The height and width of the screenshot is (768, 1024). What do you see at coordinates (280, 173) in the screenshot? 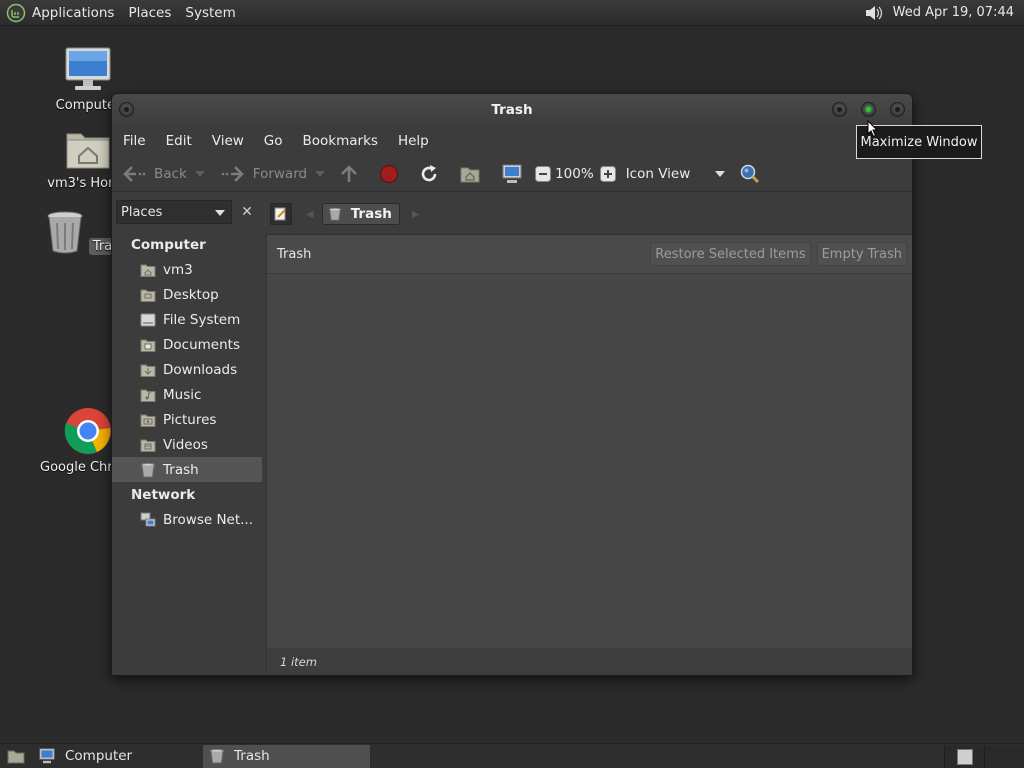
I see `forward-label: Forward` at bounding box center [280, 173].